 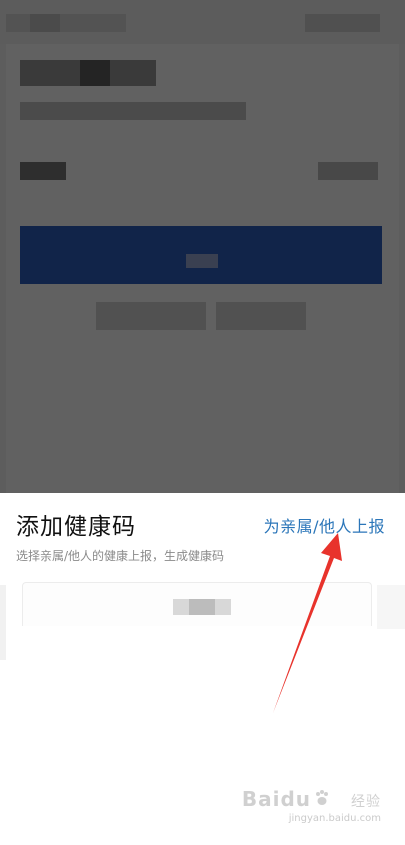 What do you see at coordinates (3, 622) in the screenshot?
I see `sheet-edge-left` at bounding box center [3, 622].